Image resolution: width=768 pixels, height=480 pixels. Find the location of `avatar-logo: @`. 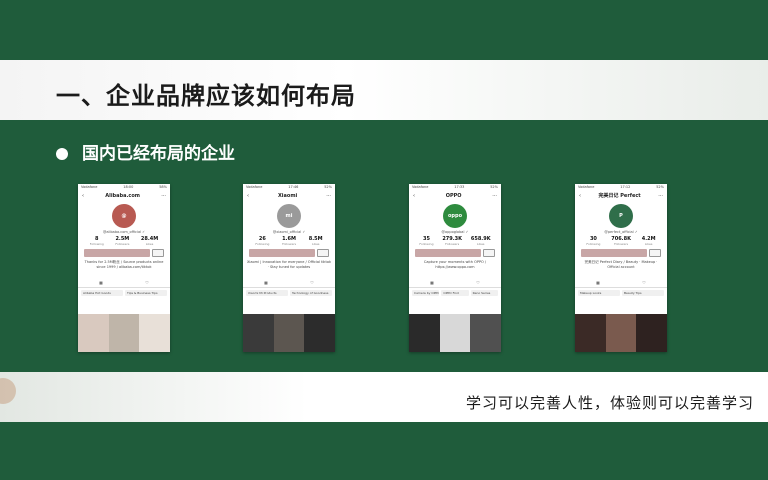

avatar-logo: @ is located at coordinates (124, 216).